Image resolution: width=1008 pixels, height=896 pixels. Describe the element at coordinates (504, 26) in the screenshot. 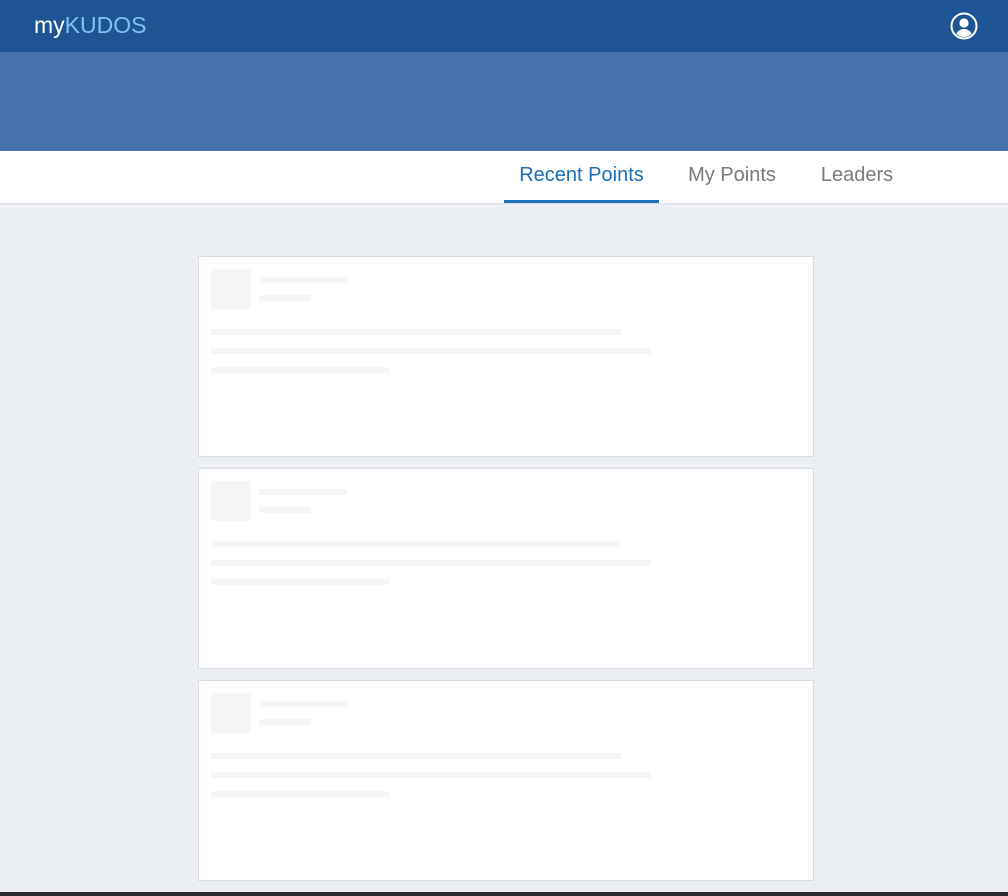

I see `top-navigation-bar: myKUDOS` at that location.